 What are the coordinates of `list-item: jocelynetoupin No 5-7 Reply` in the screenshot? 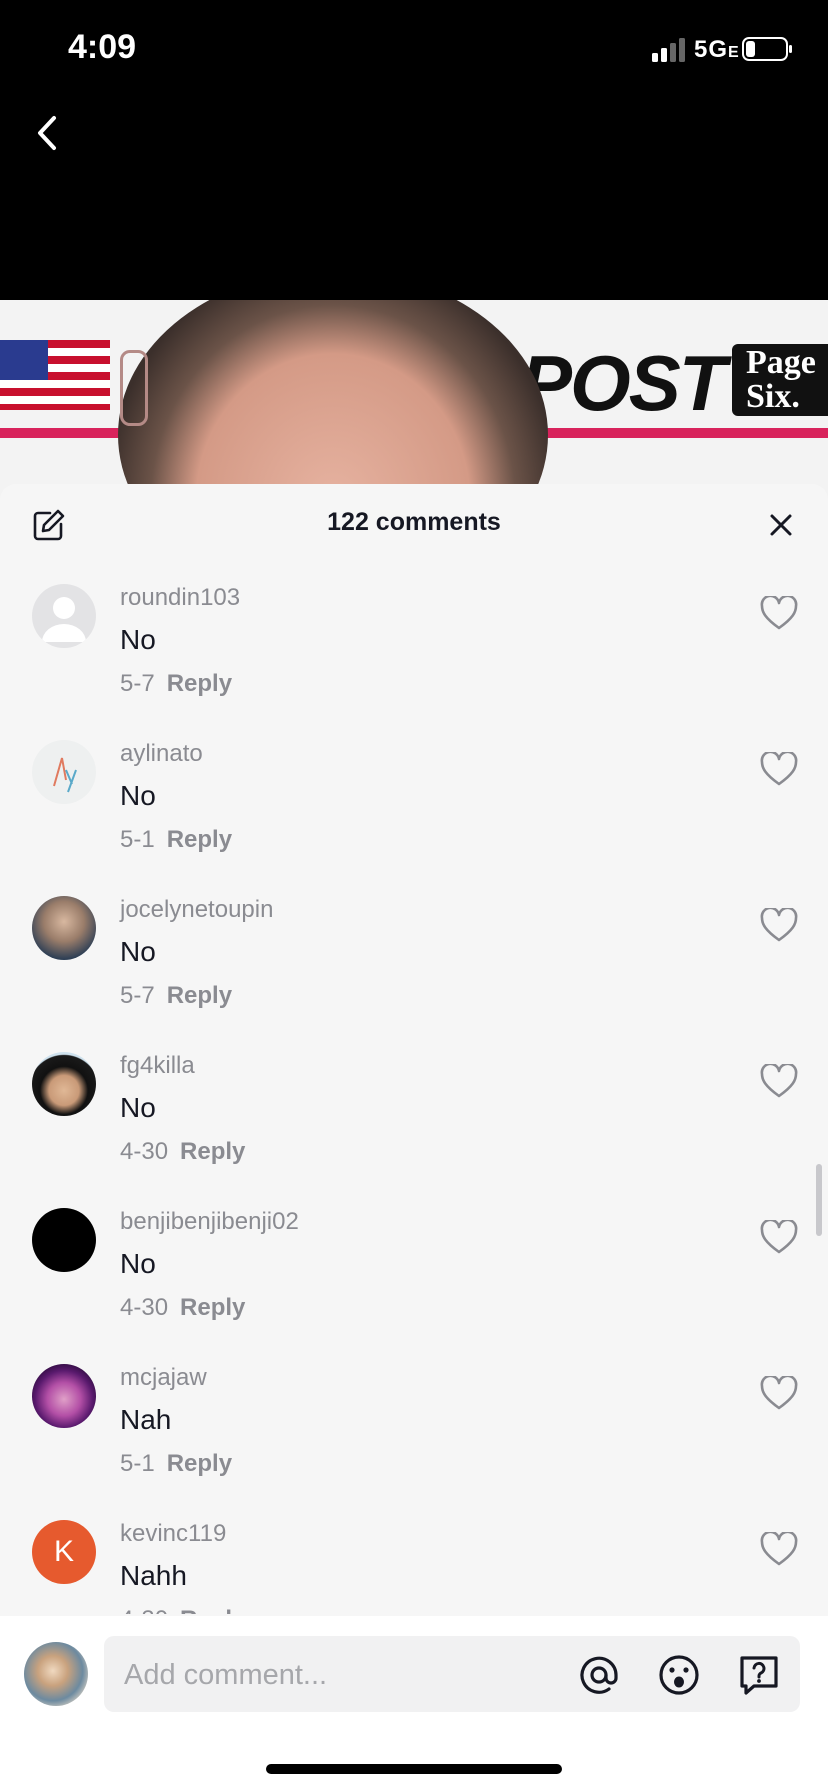 It's located at (414, 974).